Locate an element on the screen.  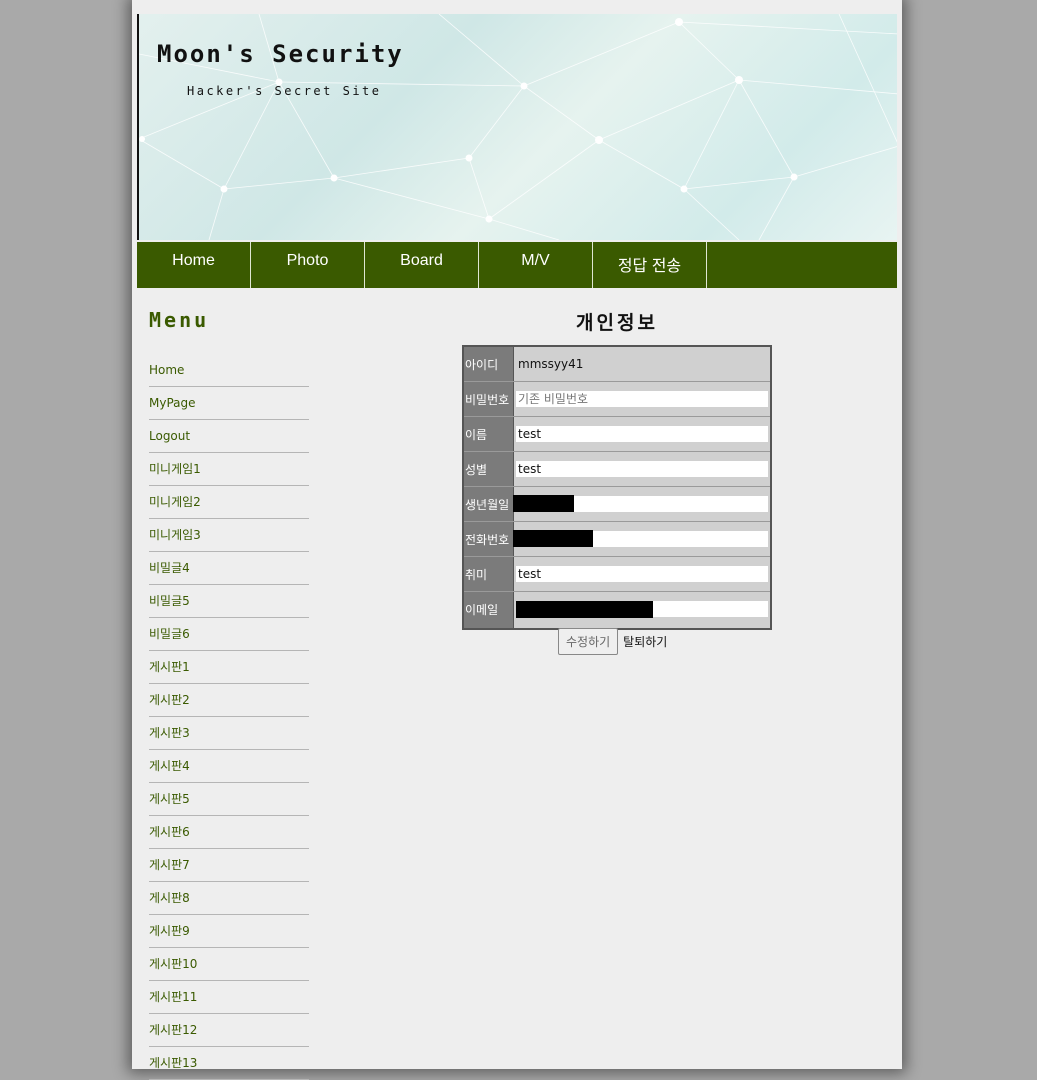
form-row-birthdate: 생년월일 is located at coordinates (617, 504).